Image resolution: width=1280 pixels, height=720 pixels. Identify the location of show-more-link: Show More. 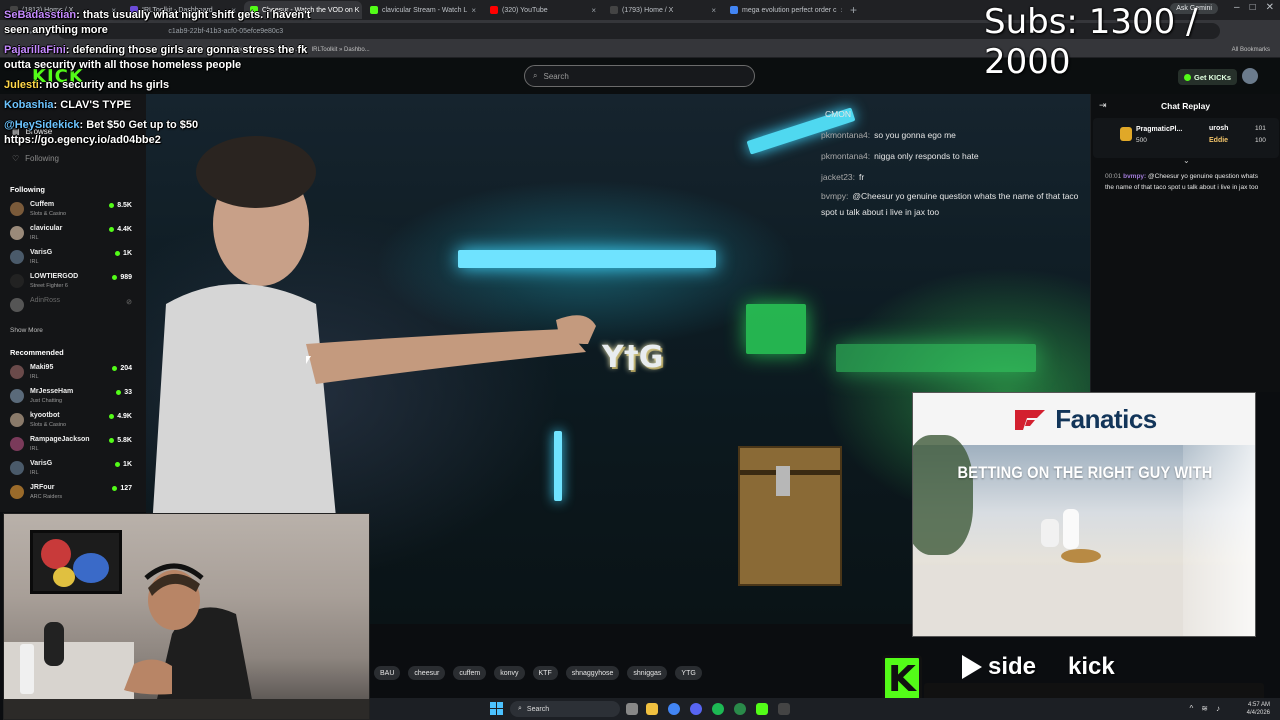
(26, 330).